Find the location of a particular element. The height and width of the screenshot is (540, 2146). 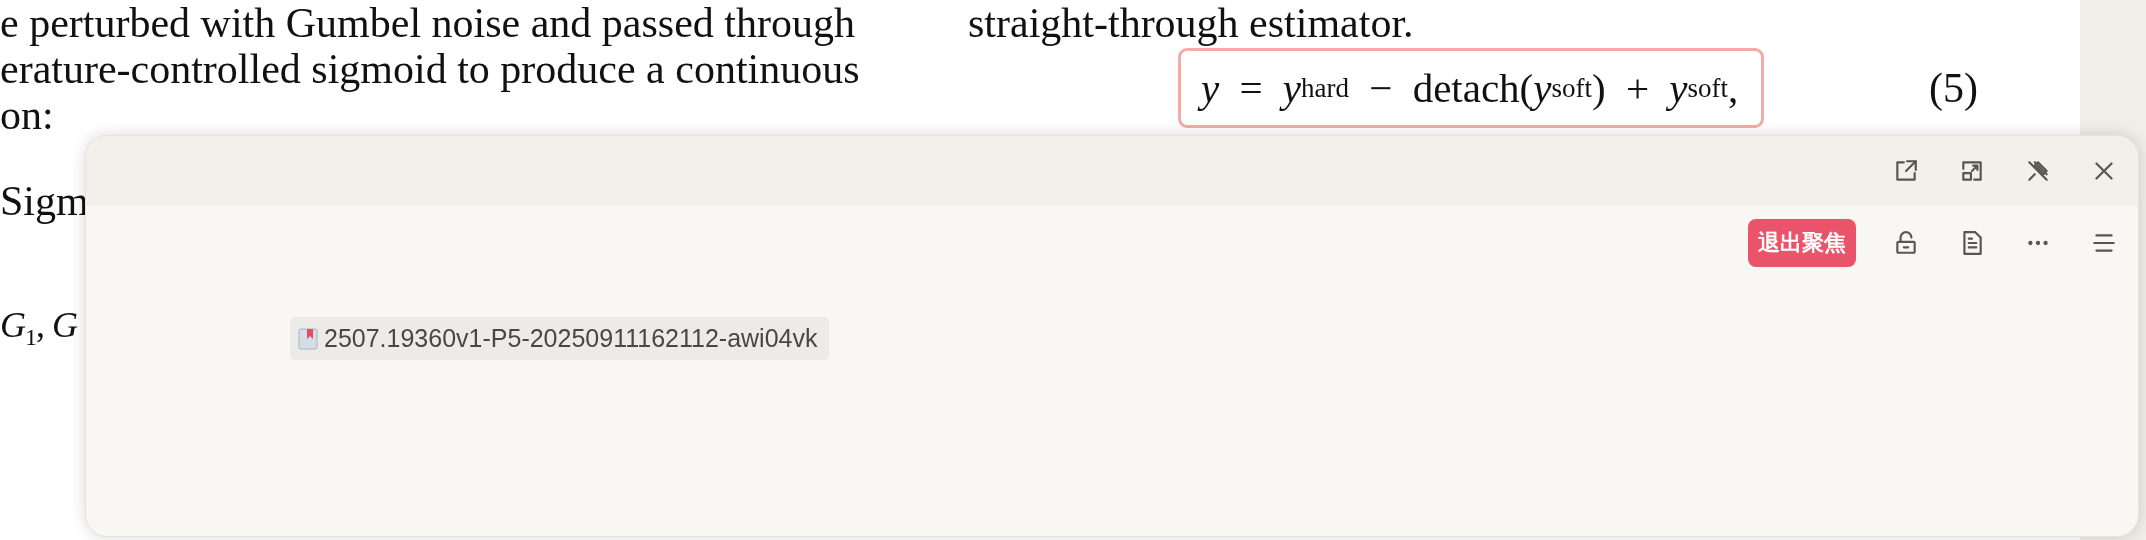

text-line: e perturbed with Gumbel noise and passed through is located at coordinates (427, 23).